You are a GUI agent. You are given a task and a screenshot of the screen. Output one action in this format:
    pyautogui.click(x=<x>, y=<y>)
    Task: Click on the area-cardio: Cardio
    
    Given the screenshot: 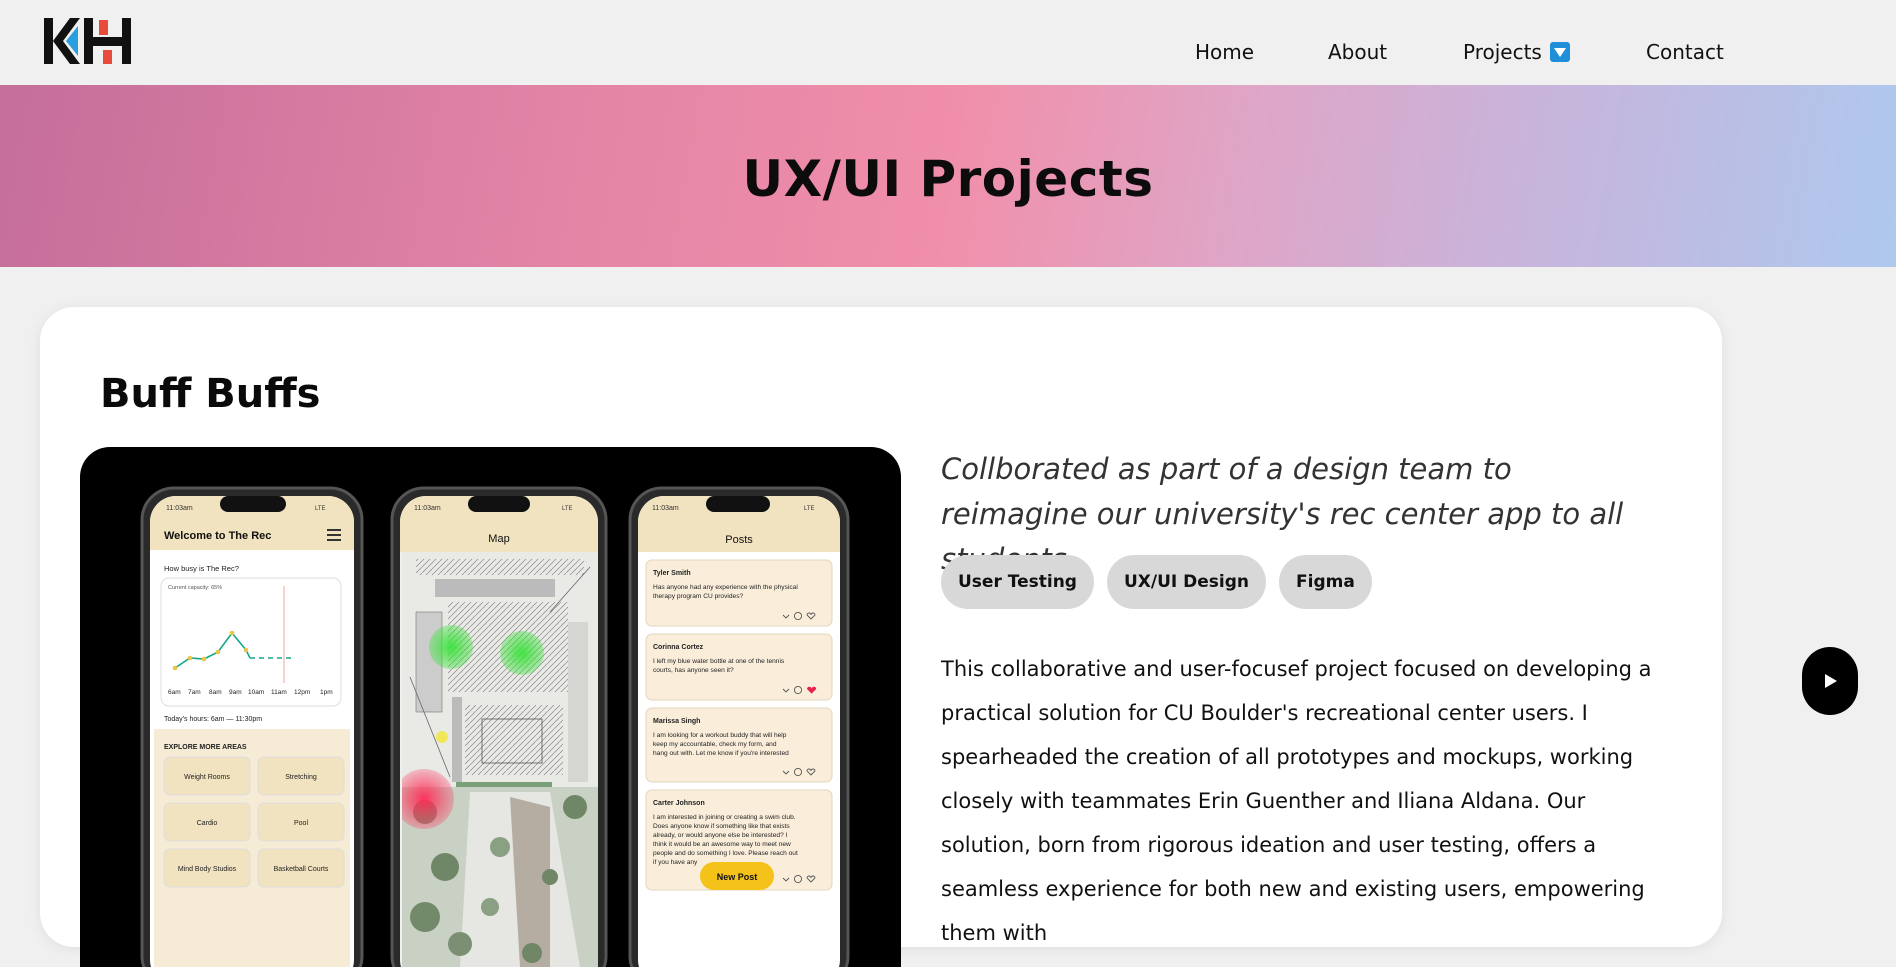 What is the action you would take?
    pyautogui.click(x=207, y=823)
    